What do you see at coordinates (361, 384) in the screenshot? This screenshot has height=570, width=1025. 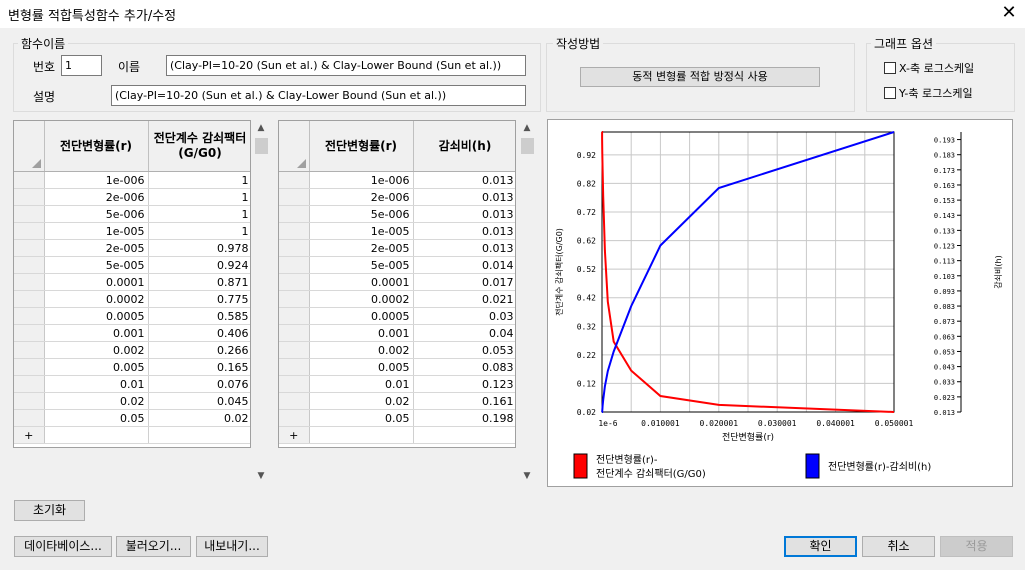 I see `strain-cell: 0.01` at bounding box center [361, 384].